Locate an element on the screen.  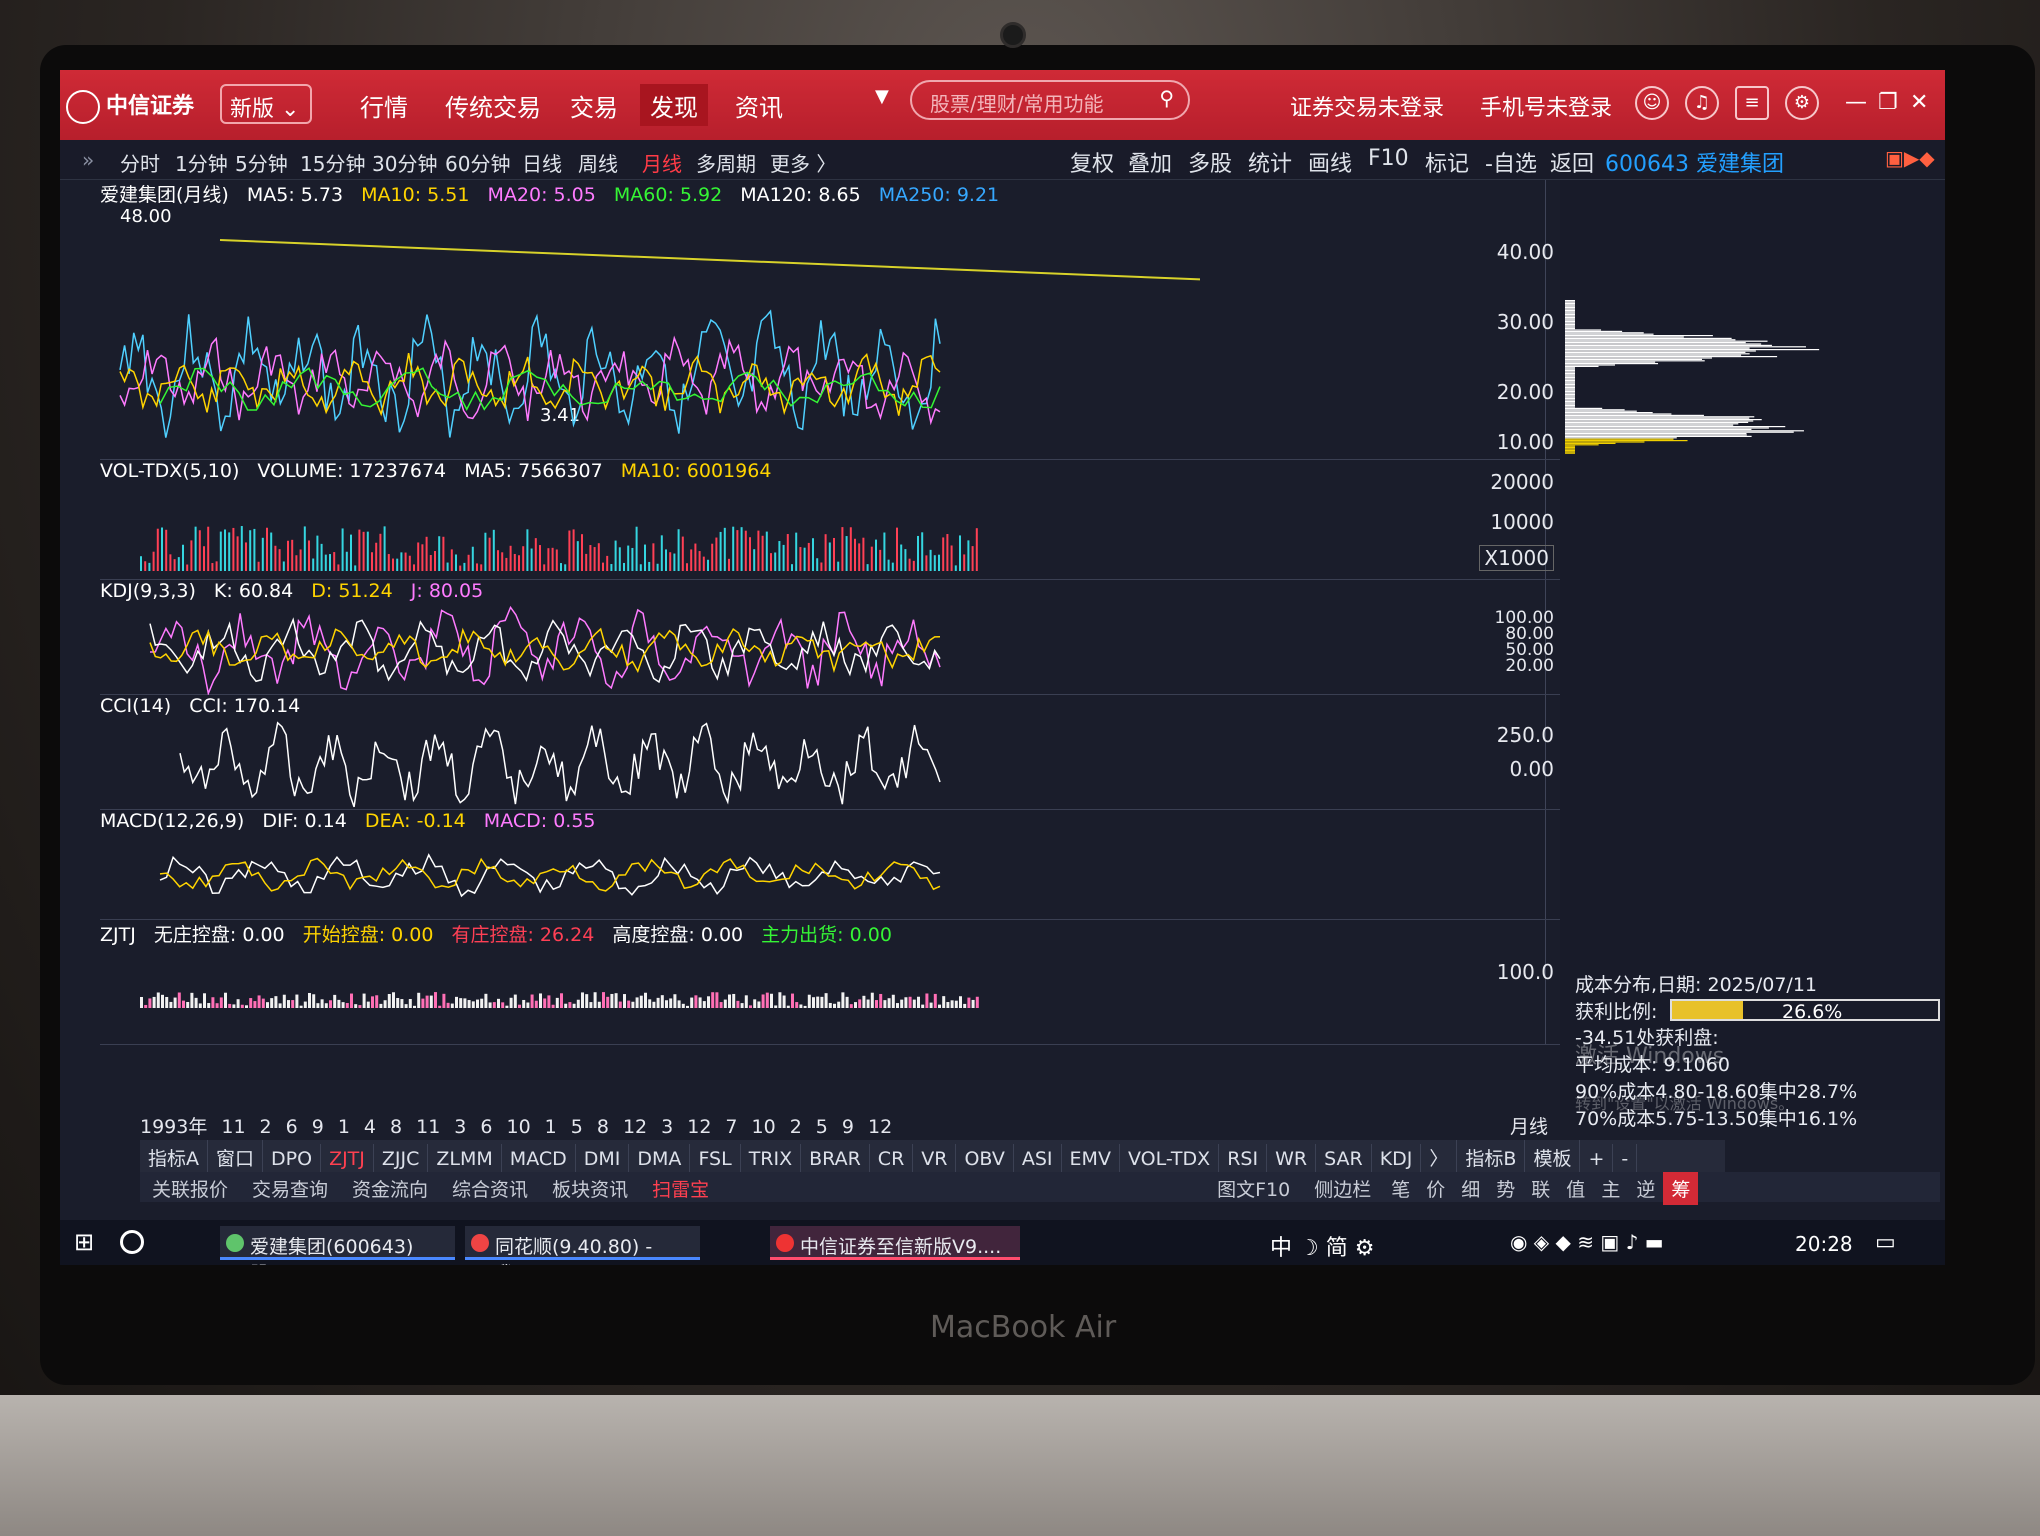
side-tab: 势 is located at coordinates (1505, 1188).